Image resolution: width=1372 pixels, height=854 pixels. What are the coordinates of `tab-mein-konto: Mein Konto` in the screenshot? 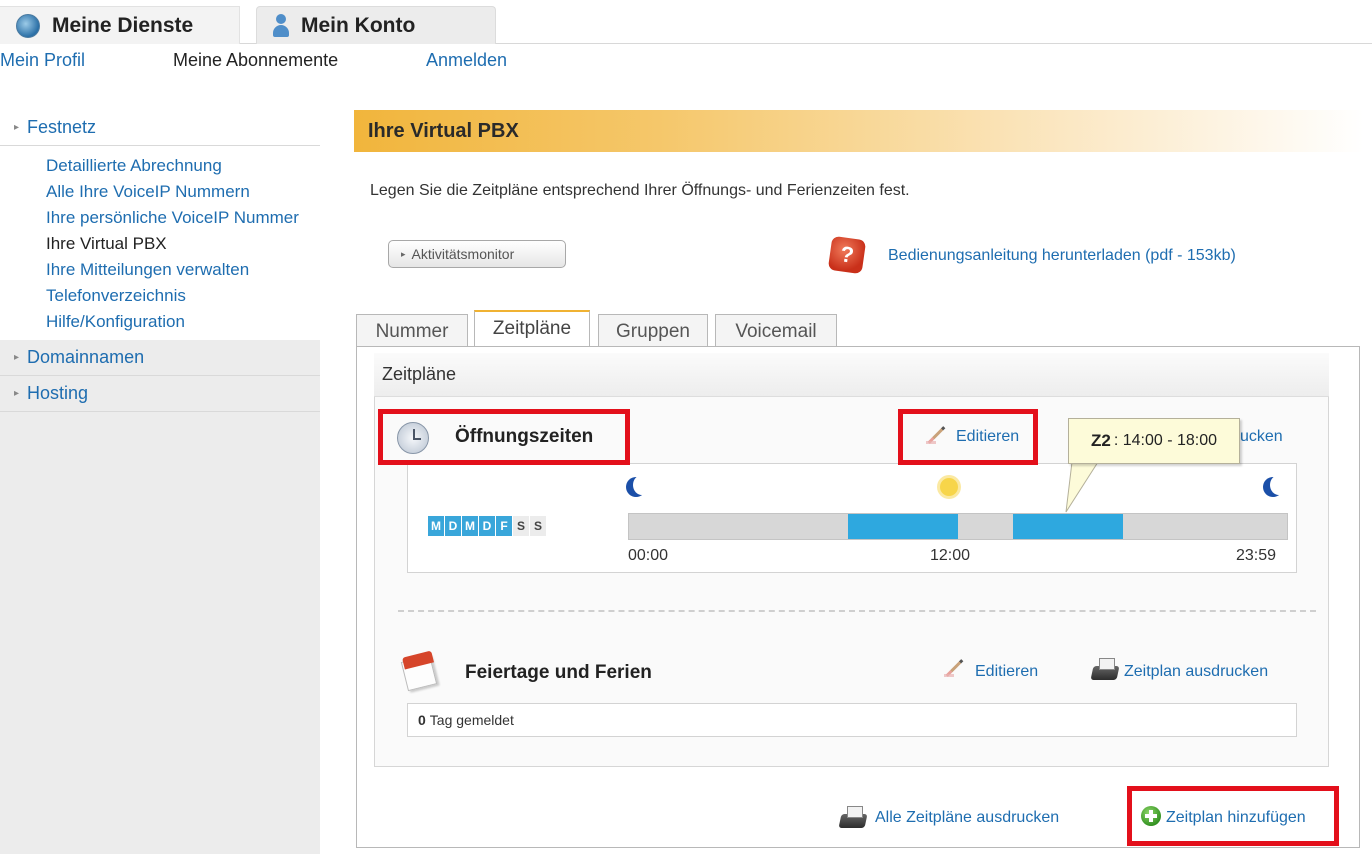 It's located at (376, 25).